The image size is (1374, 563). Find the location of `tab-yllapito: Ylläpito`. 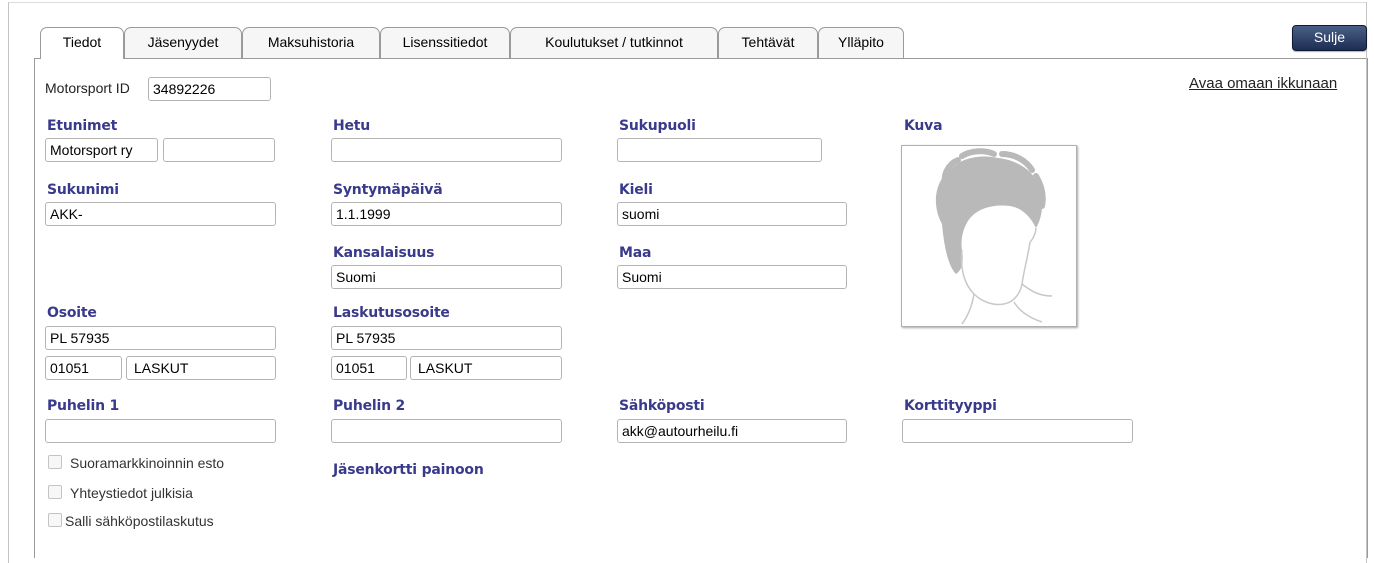

tab-yllapito: Ylläpito is located at coordinates (861, 42).